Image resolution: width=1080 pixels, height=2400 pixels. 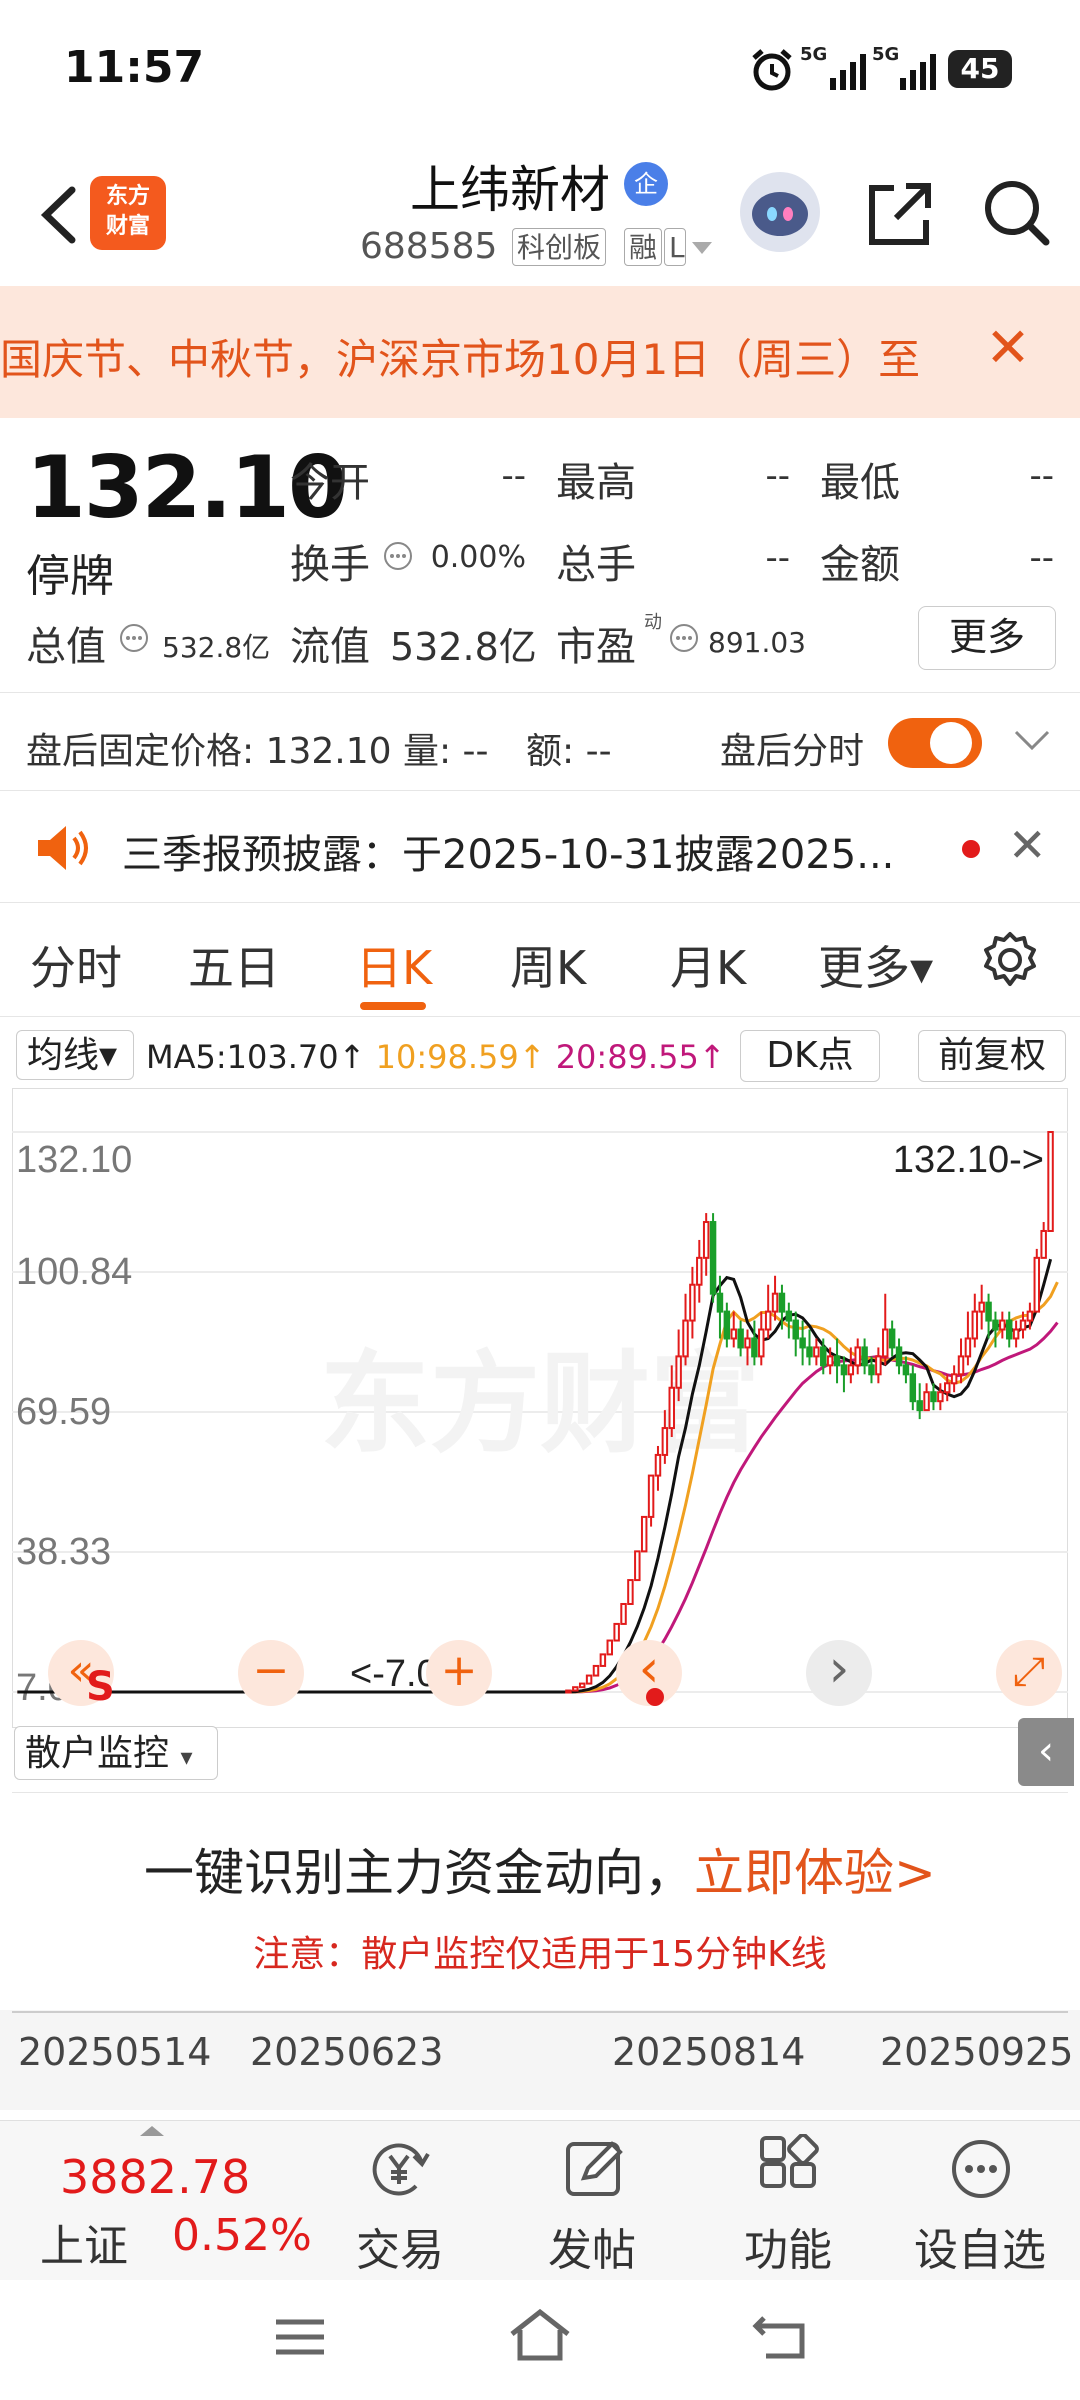 I want to click on expand-up-icon, so click(x=152, y=2131).